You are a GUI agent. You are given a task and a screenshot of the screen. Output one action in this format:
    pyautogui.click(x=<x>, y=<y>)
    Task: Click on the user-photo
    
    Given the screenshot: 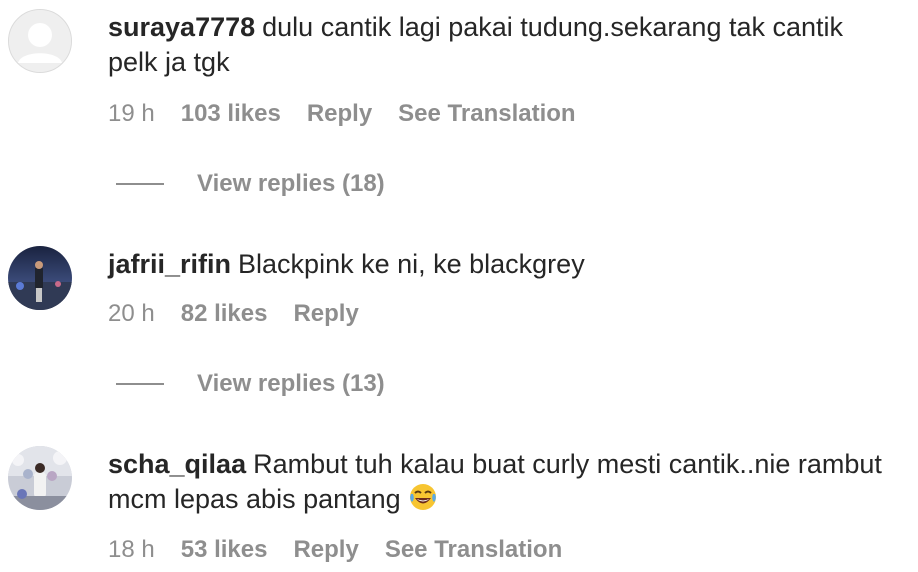 What is the action you would take?
    pyautogui.click(x=40, y=478)
    